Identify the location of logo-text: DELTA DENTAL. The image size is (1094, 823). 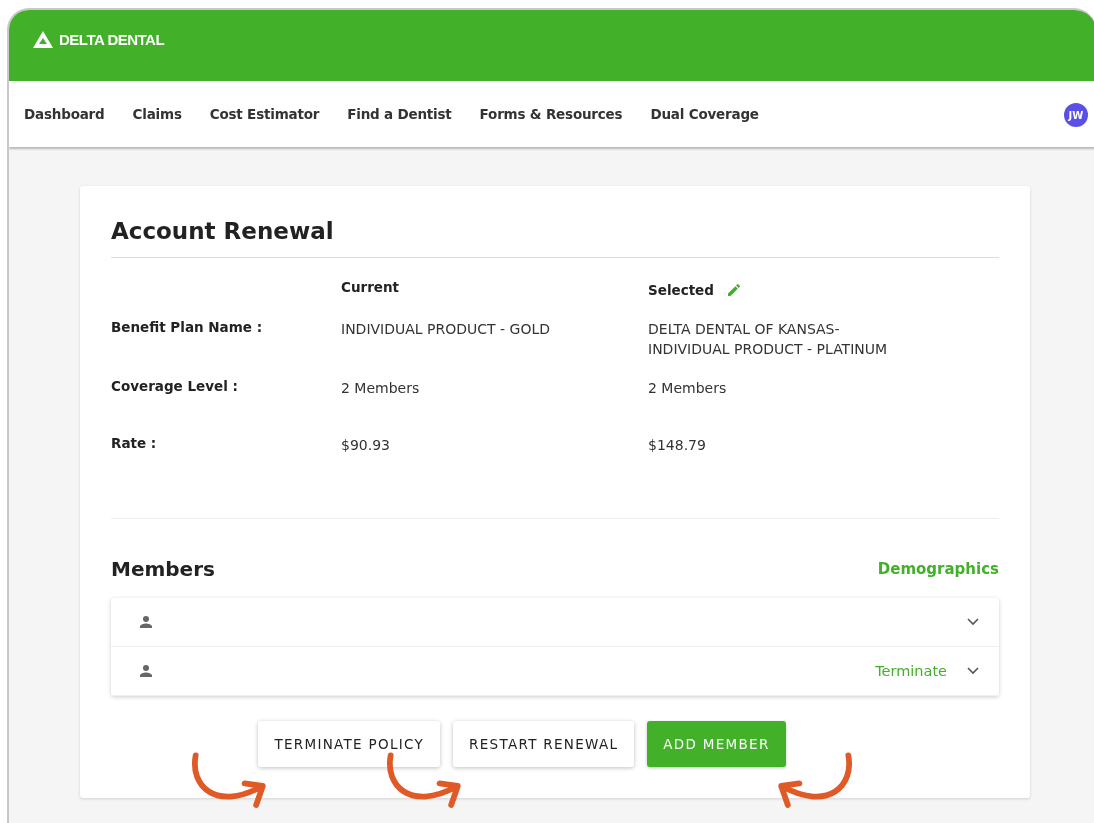
(112, 39).